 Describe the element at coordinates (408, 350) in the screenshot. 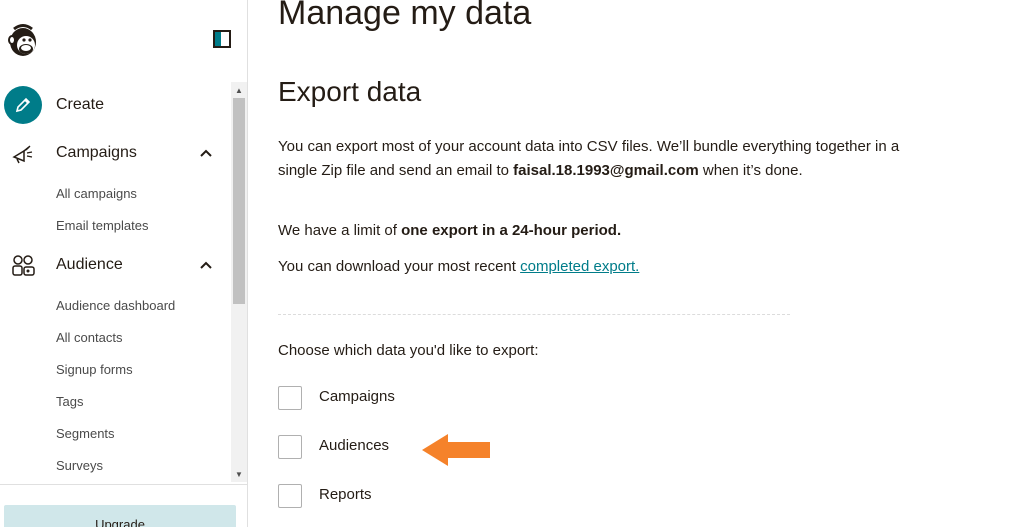

I see `choose-data-label: Choose which data you'd like to export:` at that location.